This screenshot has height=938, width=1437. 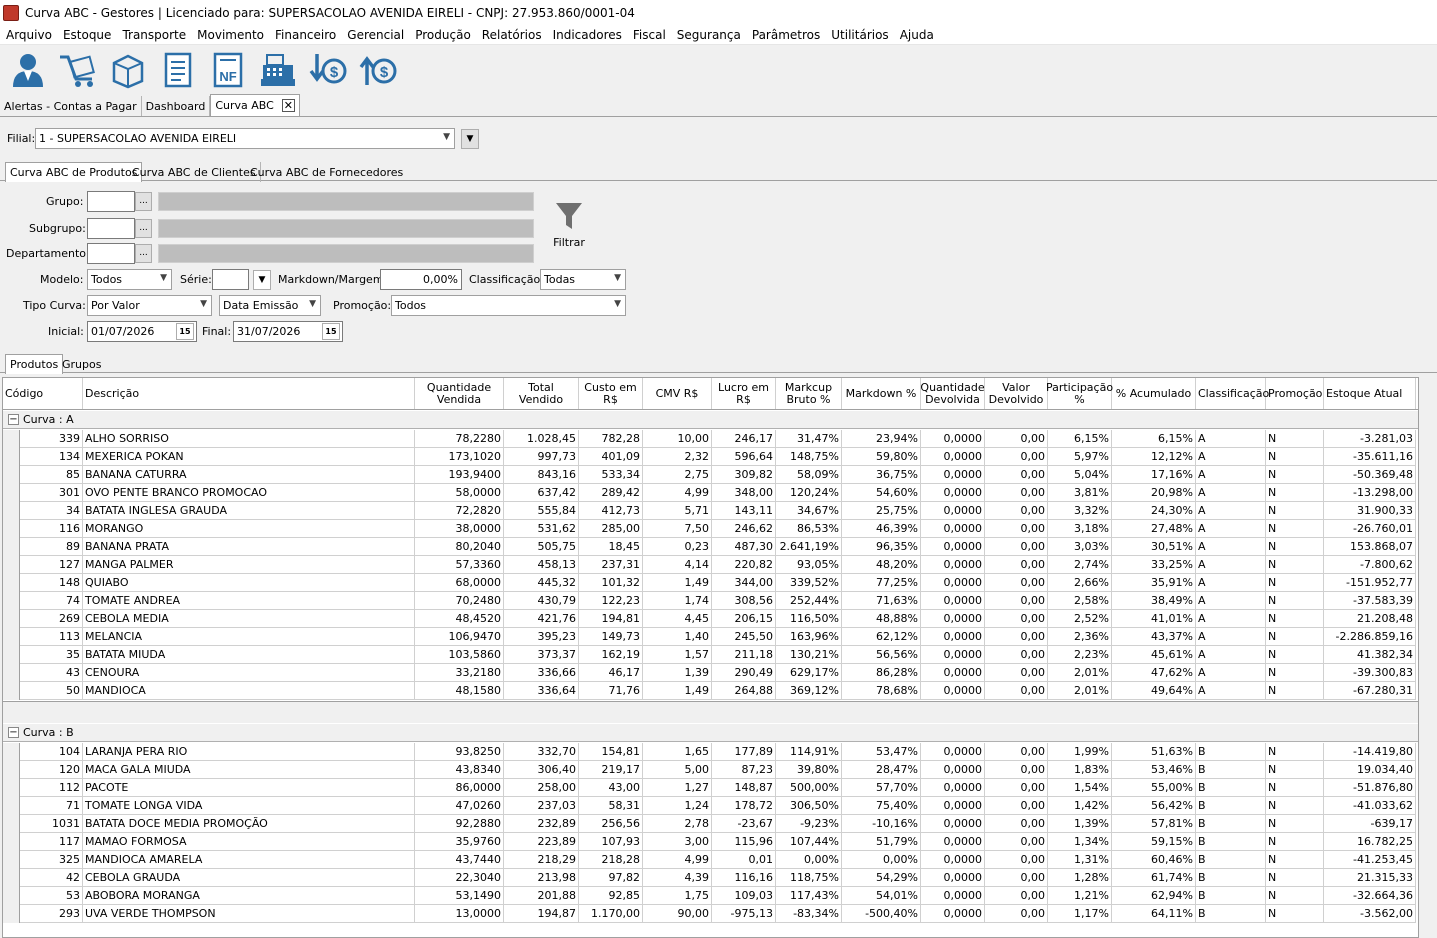 What do you see at coordinates (649, 35) in the screenshot?
I see `menu-item-fiscal: Fiscal` at bounding box center [649, 35].